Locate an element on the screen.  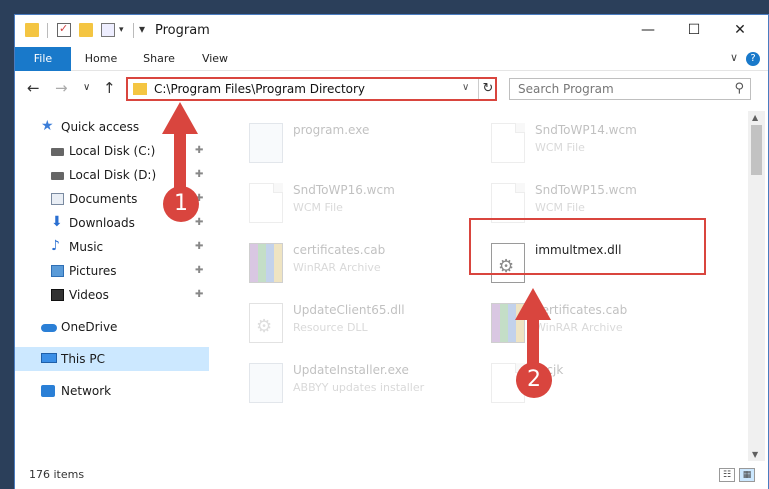
installer-icon is located at coordinates (266, 383).